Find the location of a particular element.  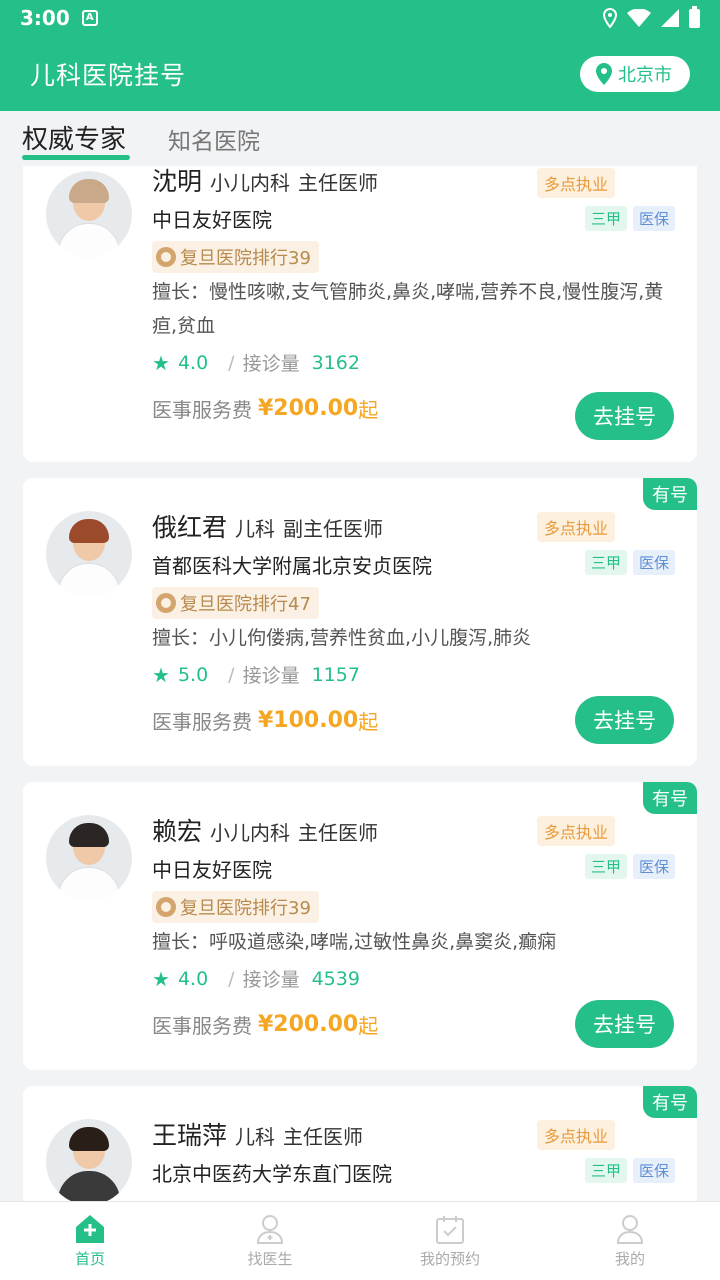

bottom-nav: 首页 找医生 我的预约 我的 is located at coordinates (360, 1240).